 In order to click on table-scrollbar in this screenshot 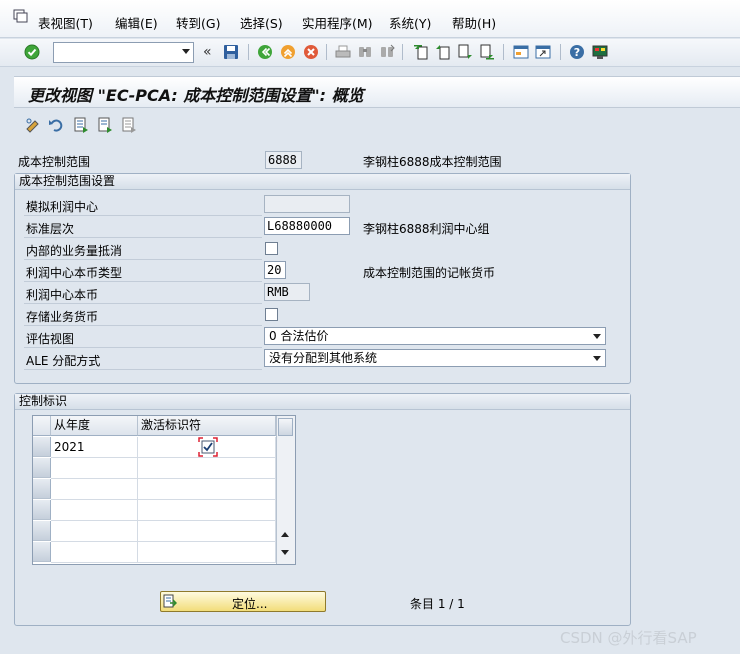, I will do `click(285, 490)`.